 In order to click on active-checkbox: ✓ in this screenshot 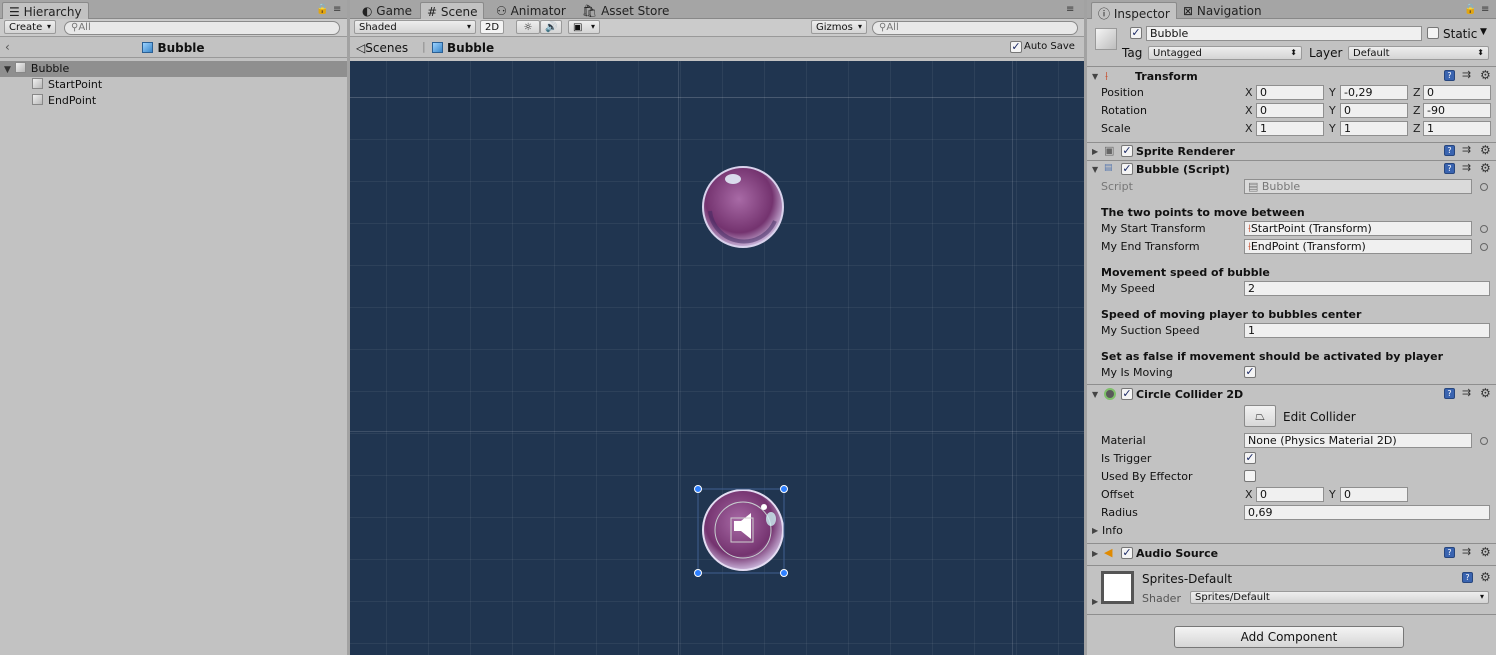, I will do `click(1136, 33)`.